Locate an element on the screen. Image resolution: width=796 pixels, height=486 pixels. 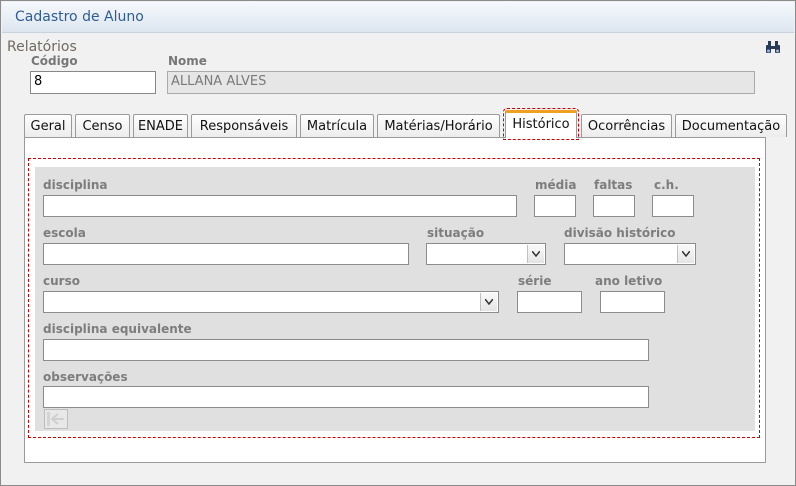
faltas-label: faltas is located at coordinates (613, 185).